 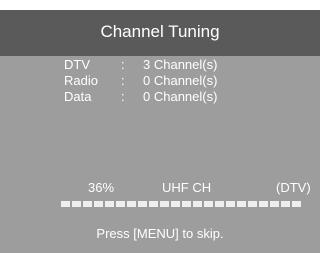 I want to click on data-label: Data, so click(x=78, y=96).